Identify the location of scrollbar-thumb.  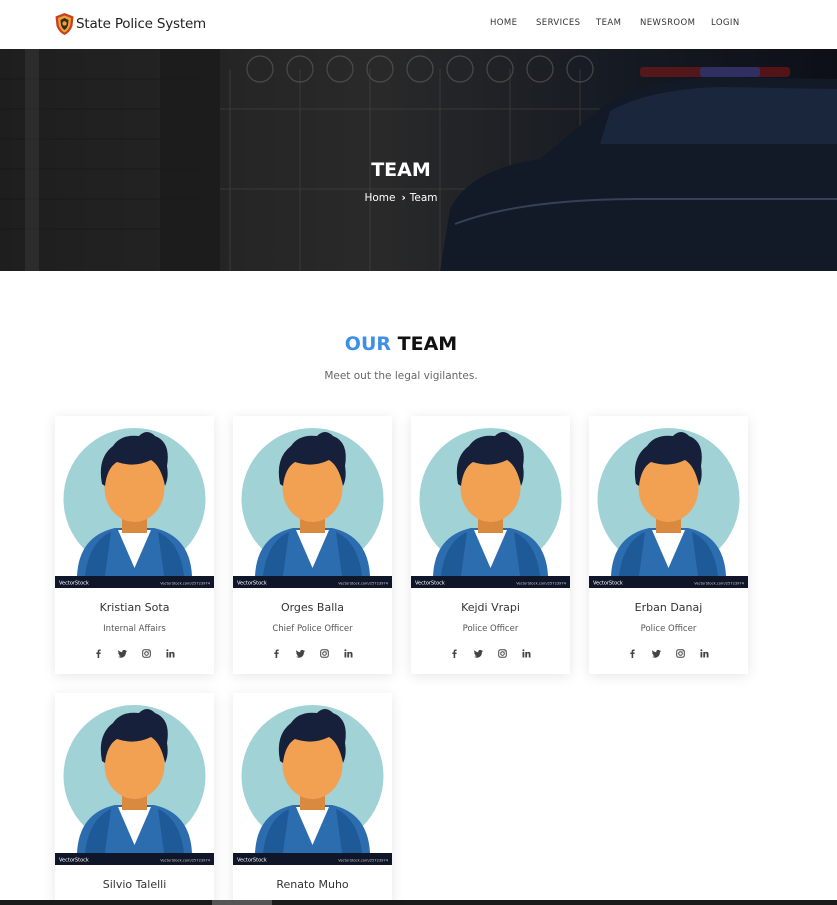
(242, 902).